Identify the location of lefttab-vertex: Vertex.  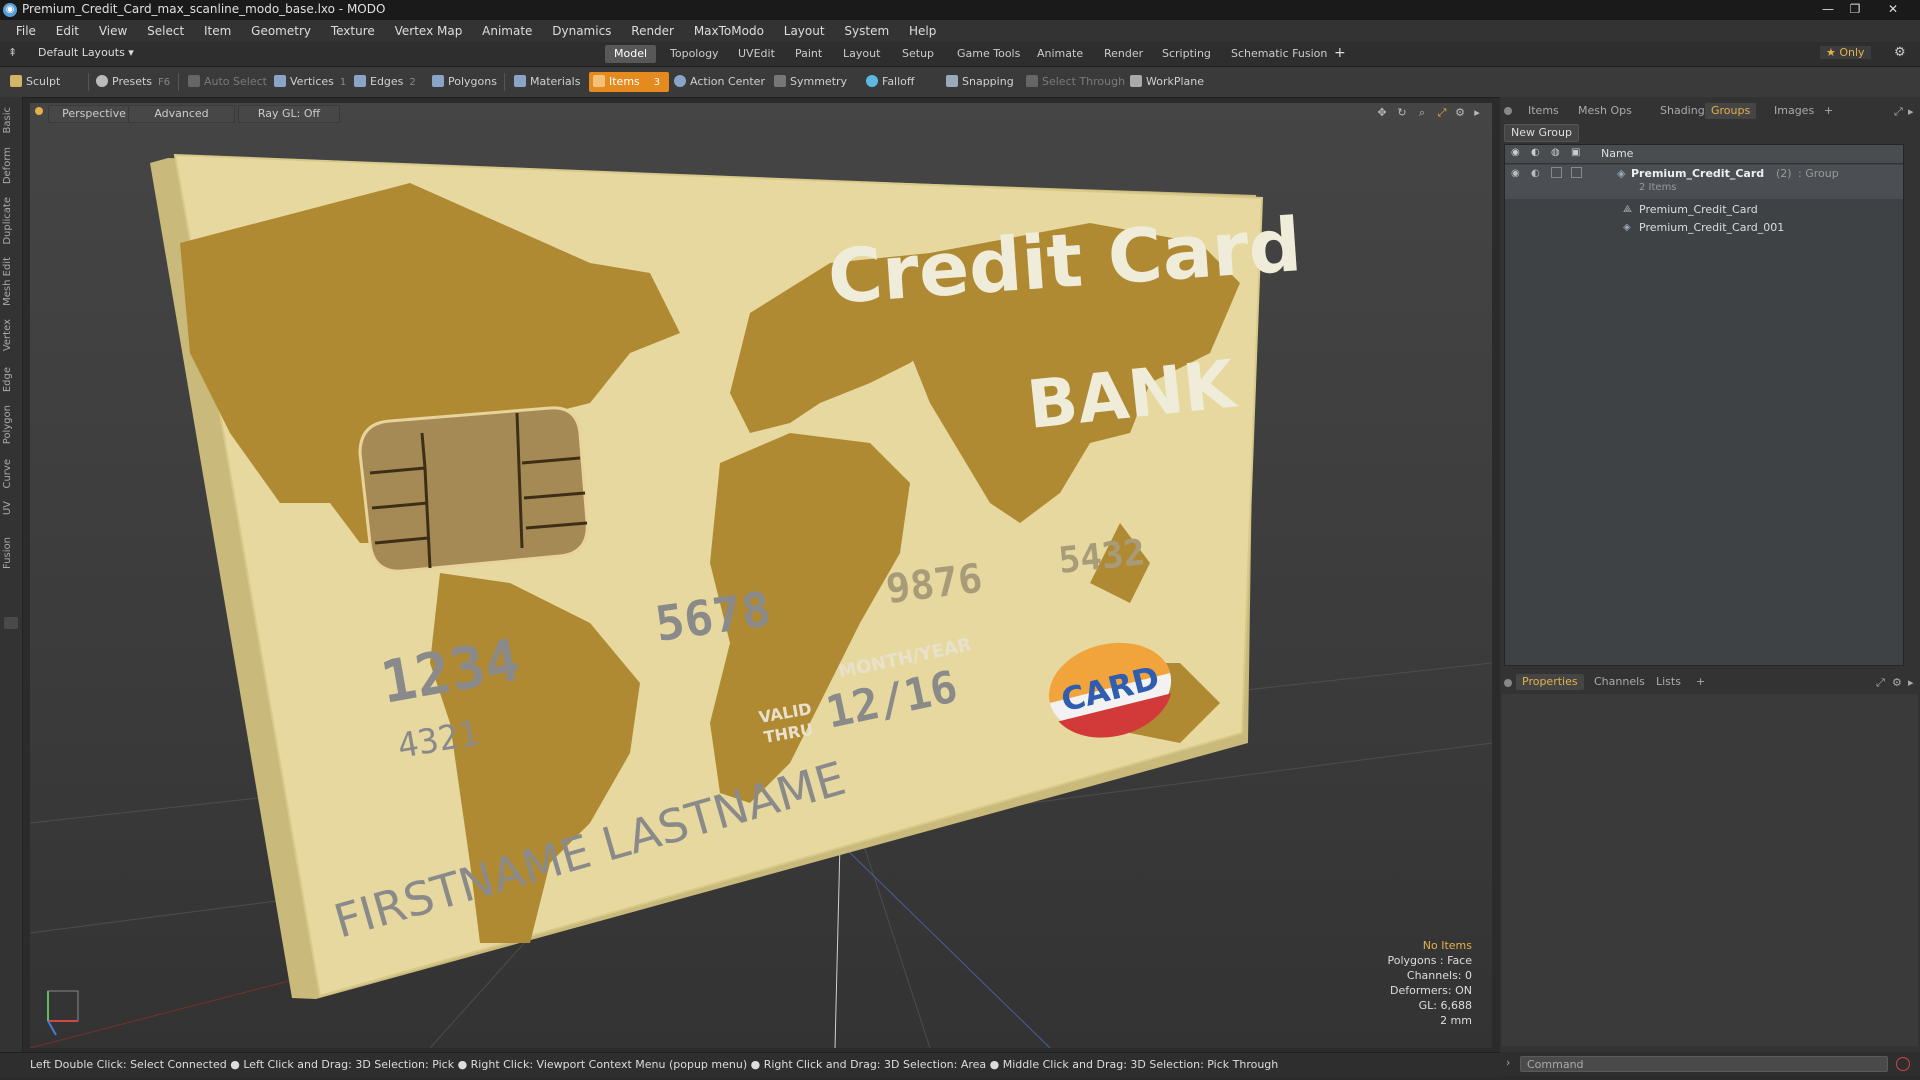
(11, 335).